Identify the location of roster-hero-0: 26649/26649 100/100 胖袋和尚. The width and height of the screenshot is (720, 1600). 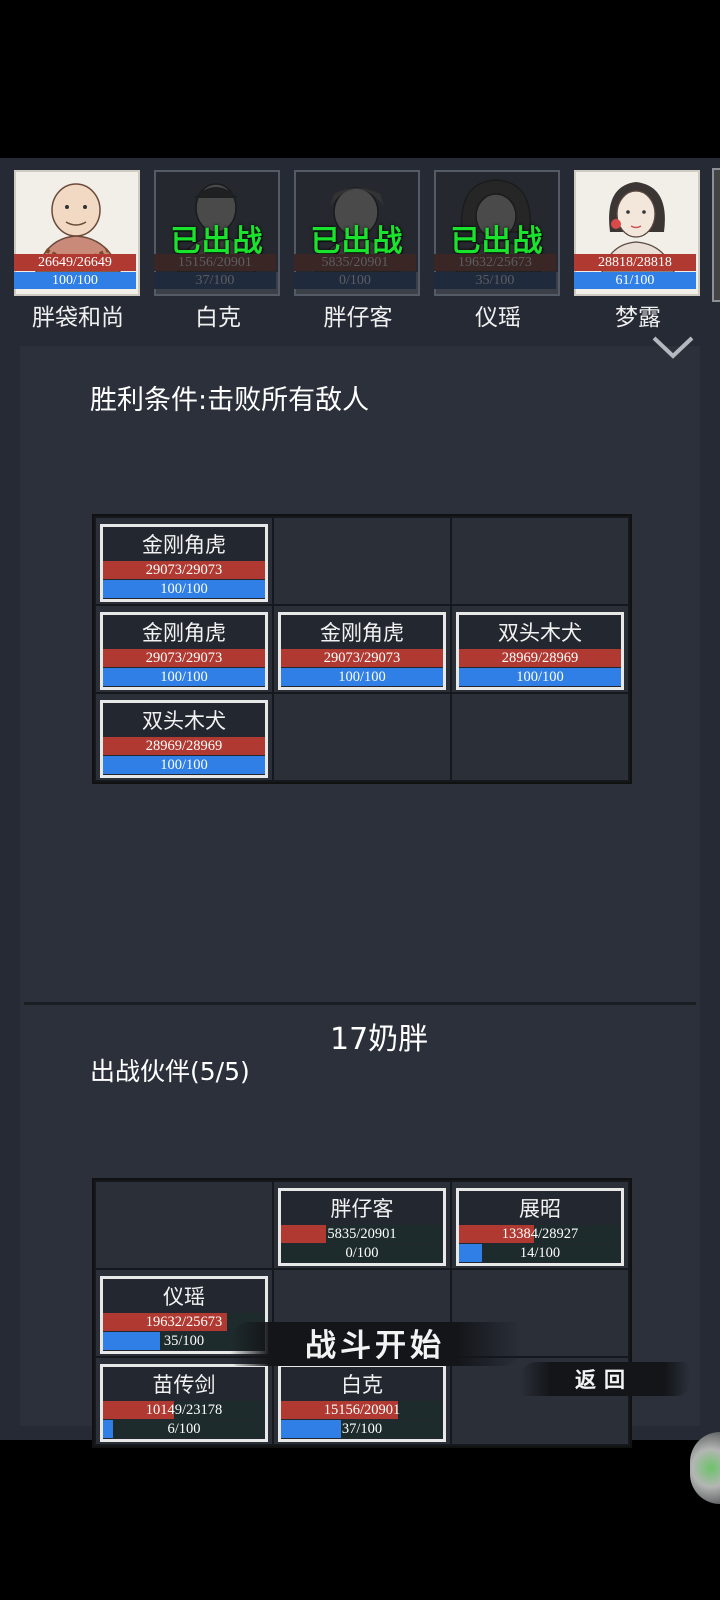
(78, 249).